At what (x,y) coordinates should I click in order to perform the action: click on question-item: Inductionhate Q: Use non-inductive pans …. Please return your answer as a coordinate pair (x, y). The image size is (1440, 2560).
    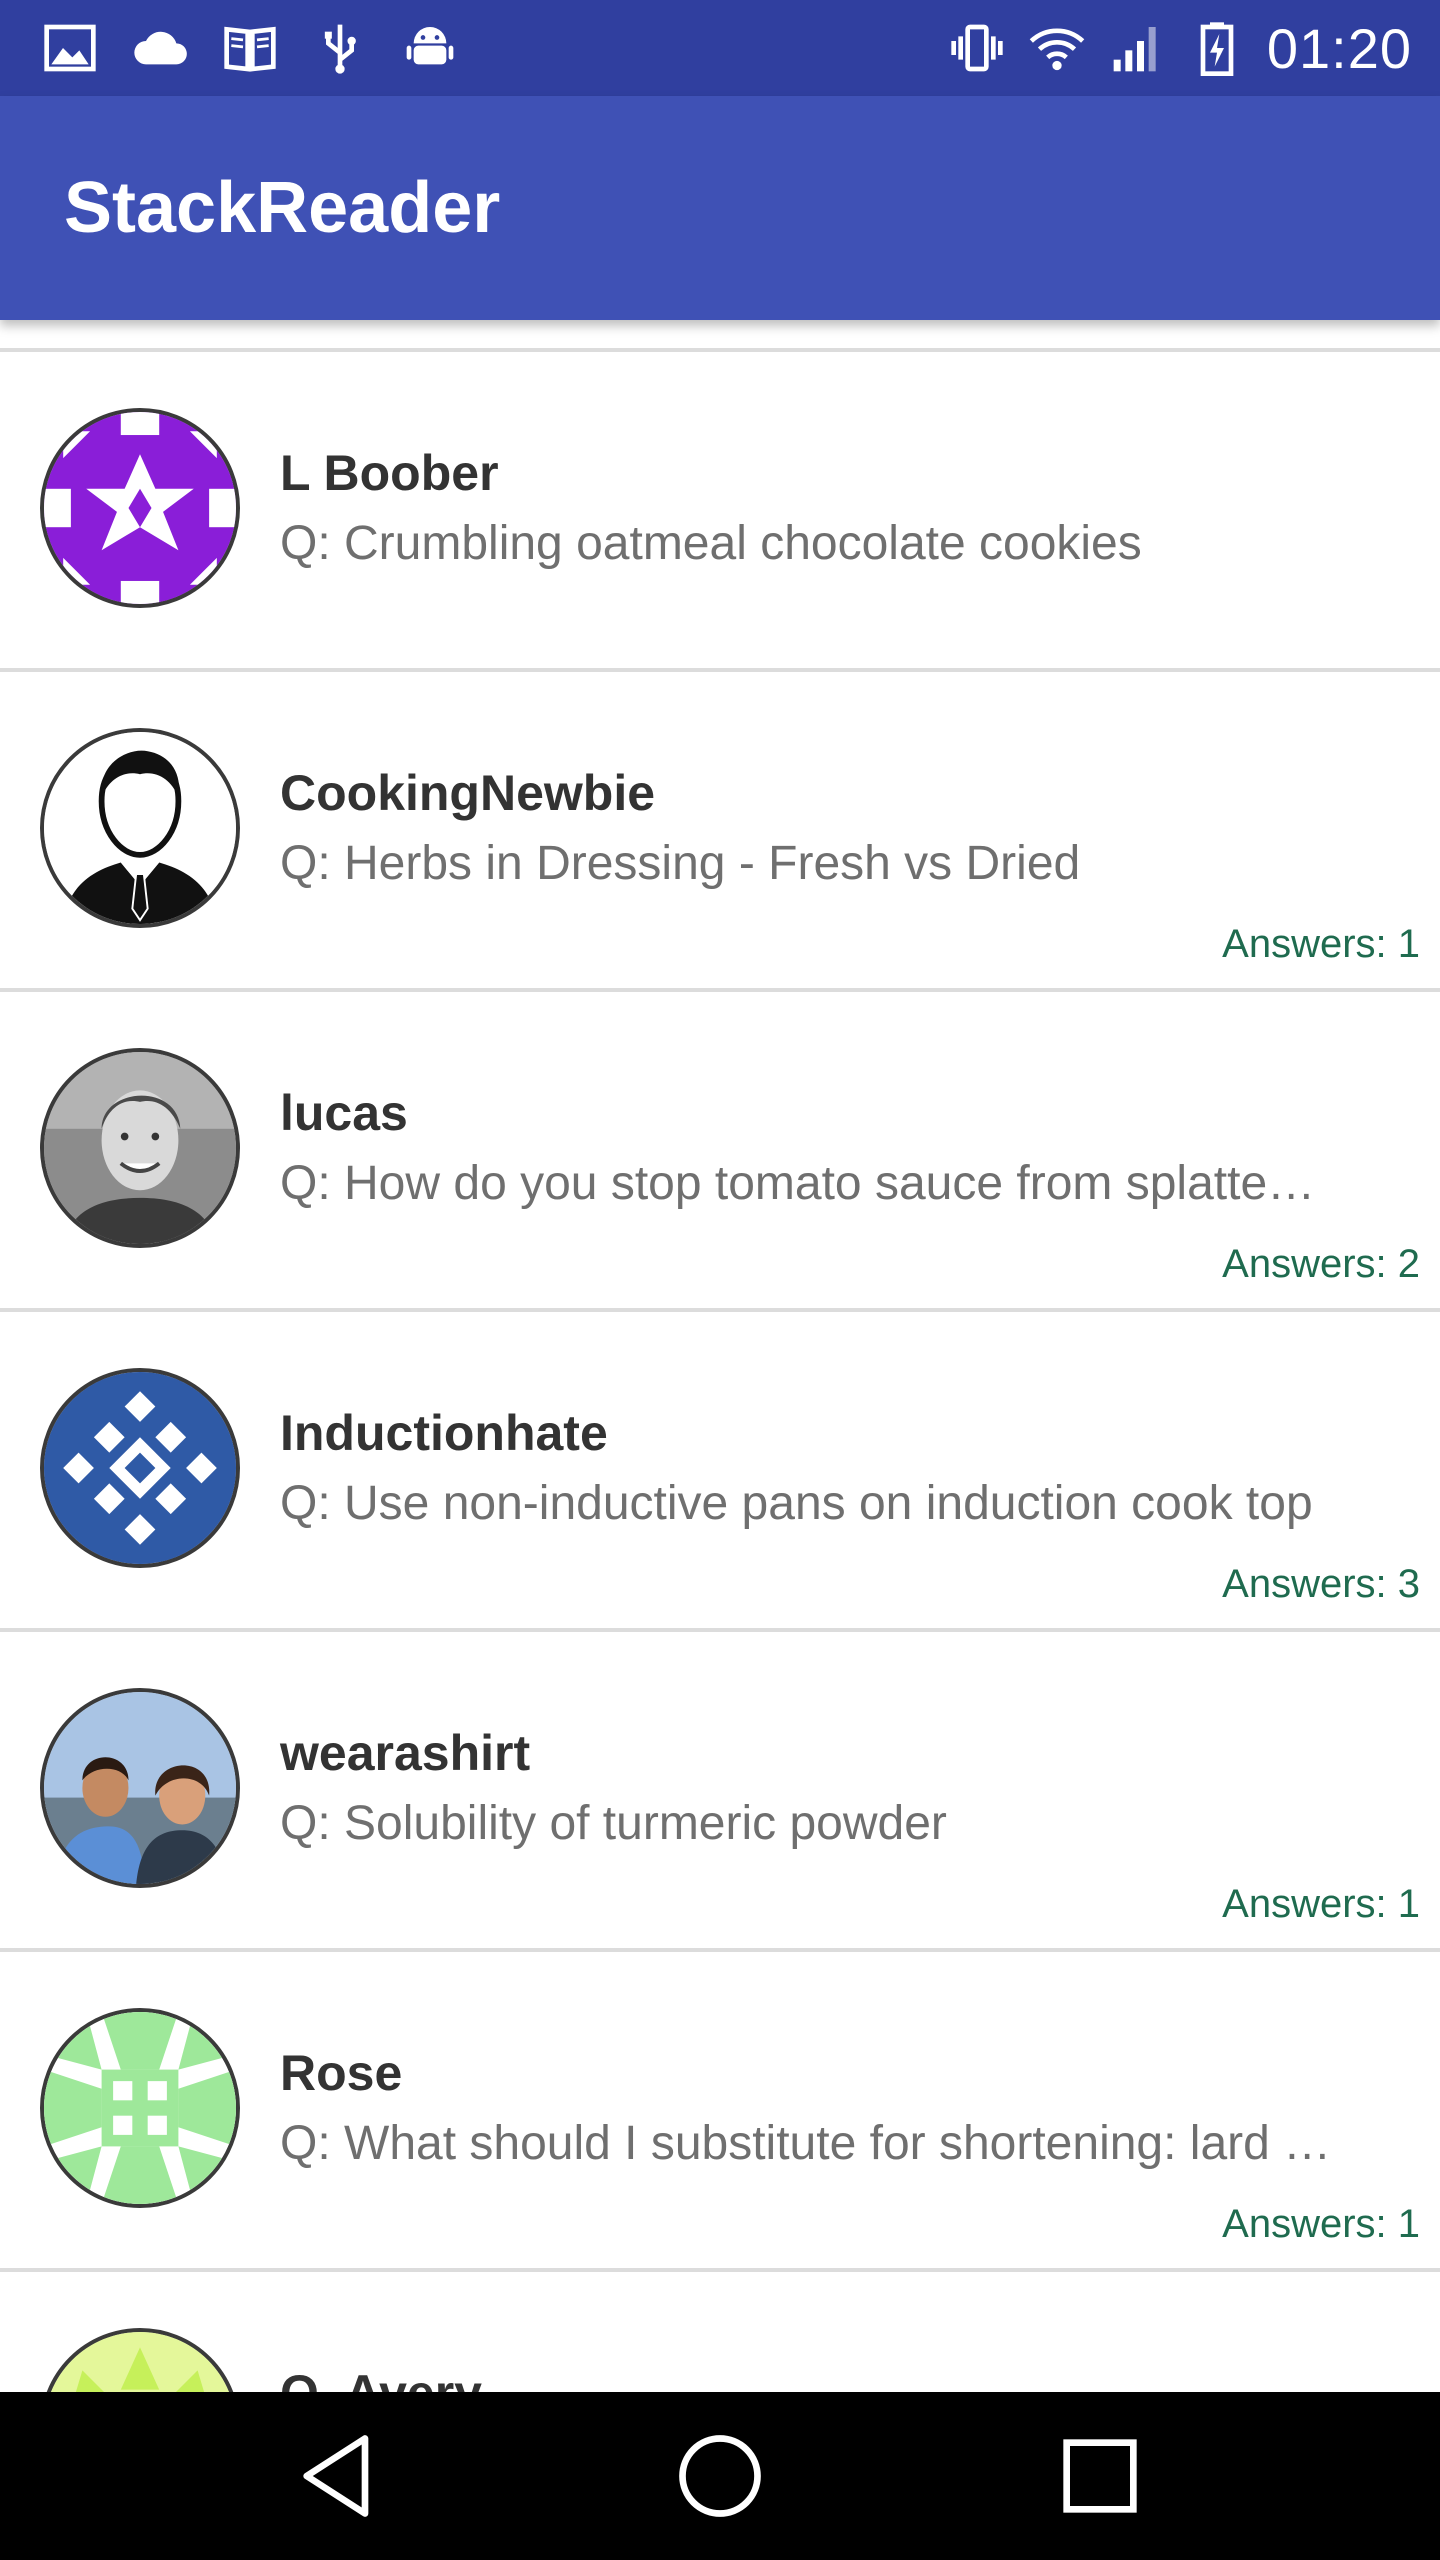
    Looking at the image, I should click on (720, 1472).